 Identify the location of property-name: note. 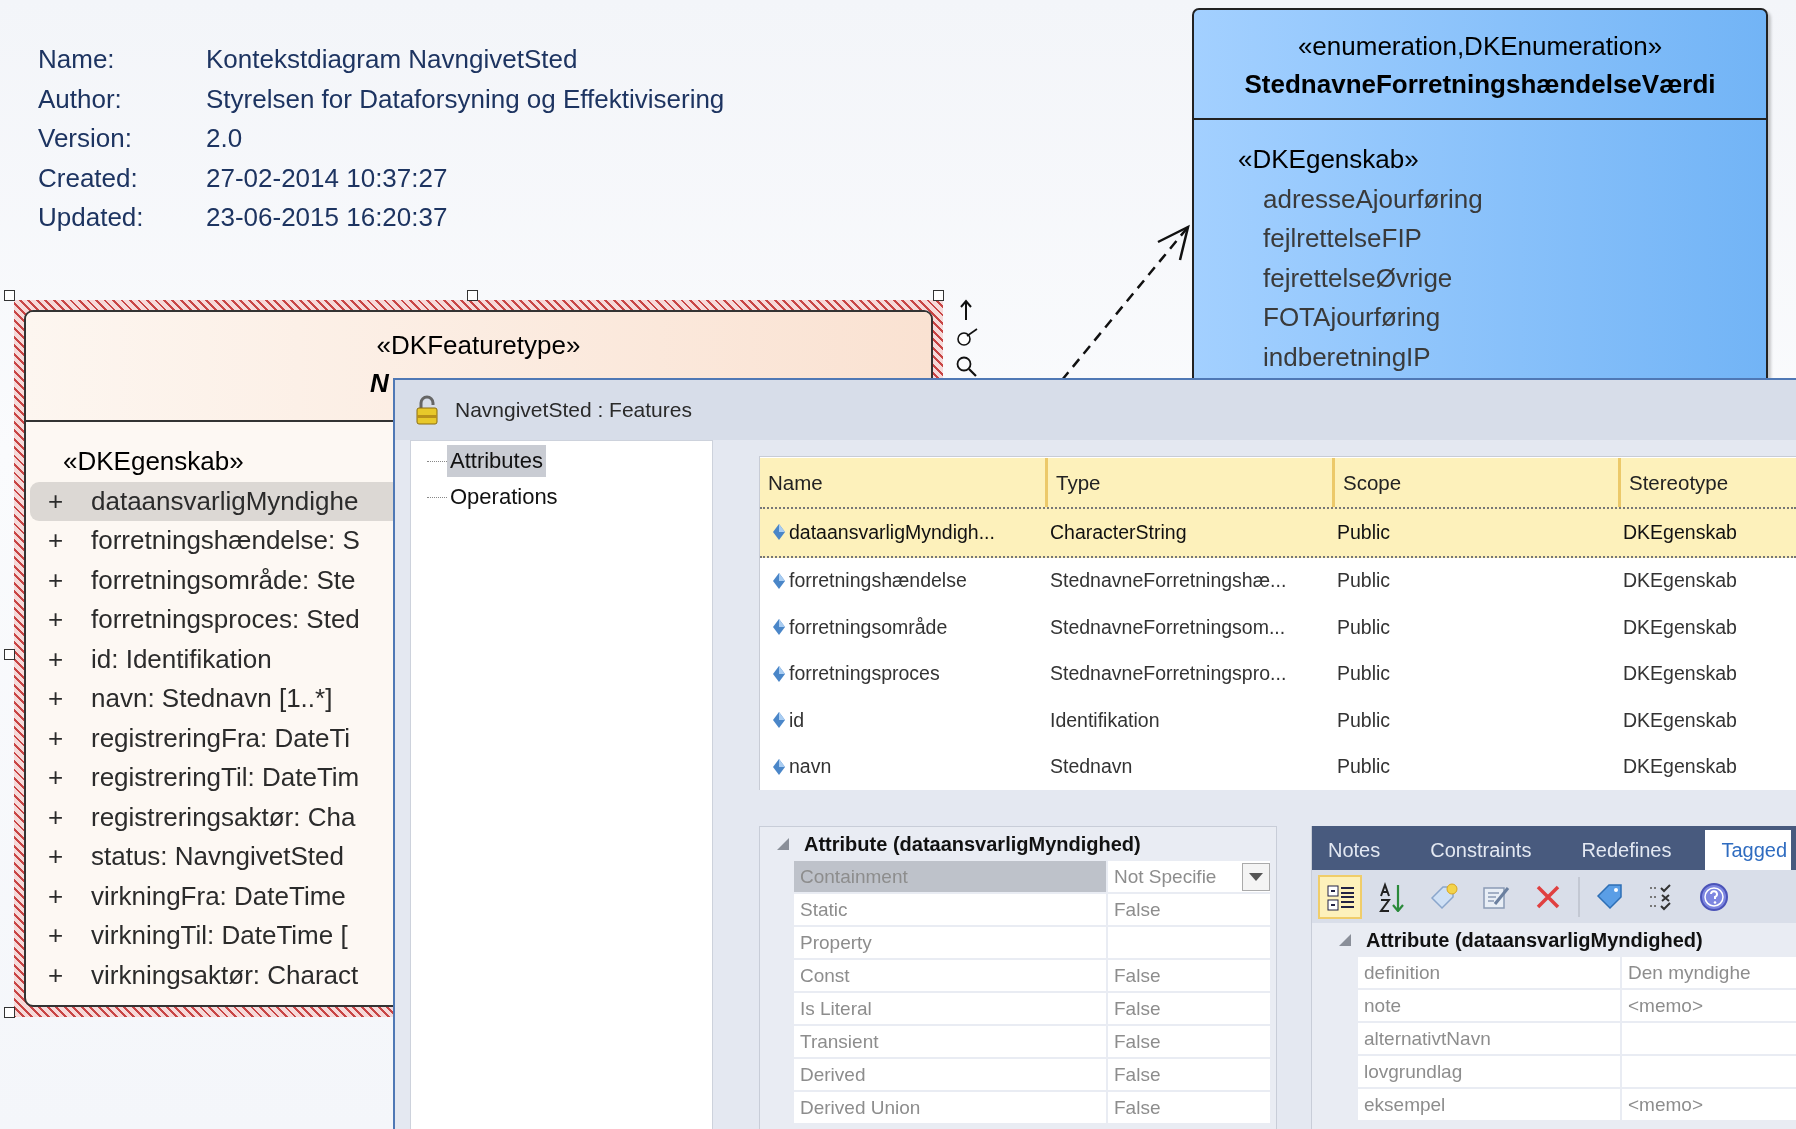
(1489, 1005).